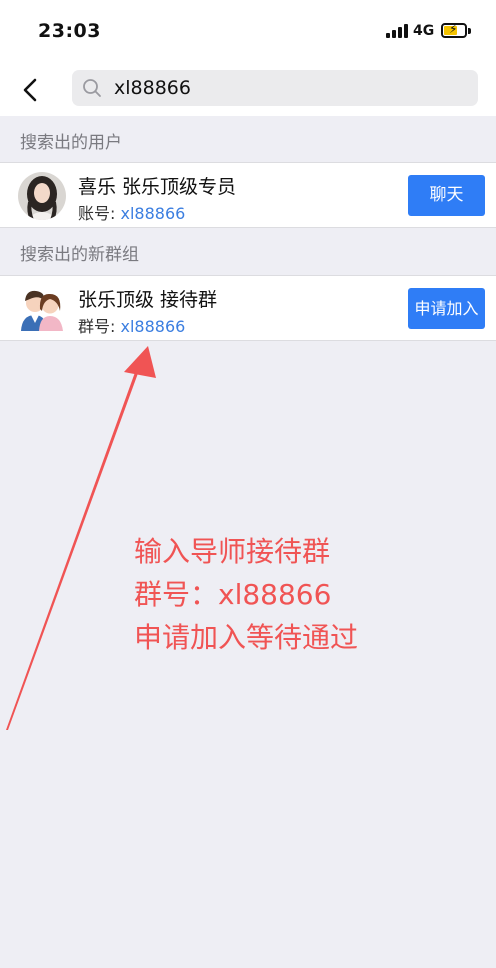  I want to click on network-type: 4G, so click(424, 31).